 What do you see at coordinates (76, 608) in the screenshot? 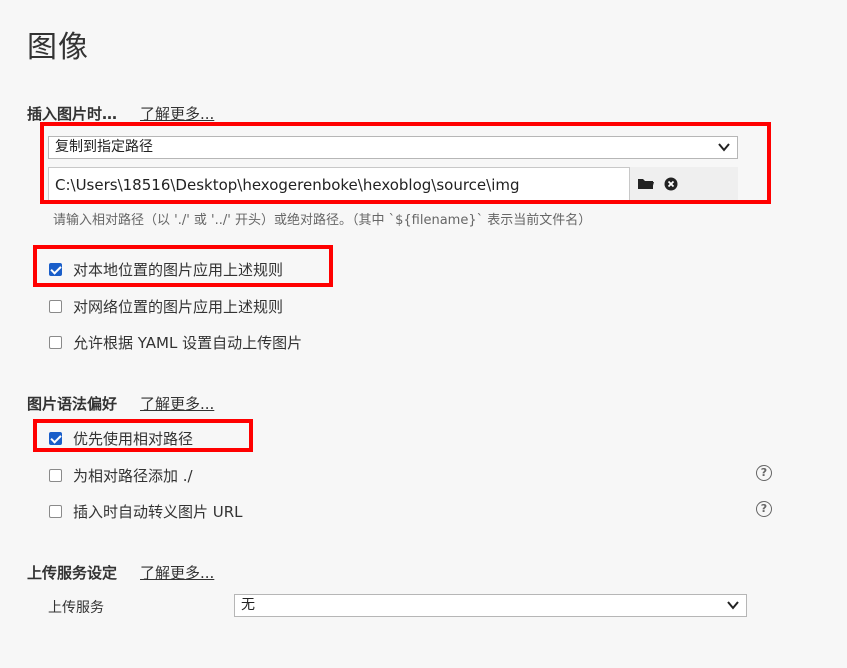
I see `upload-service-label: 上传服务` at bounding box center [76, 608].